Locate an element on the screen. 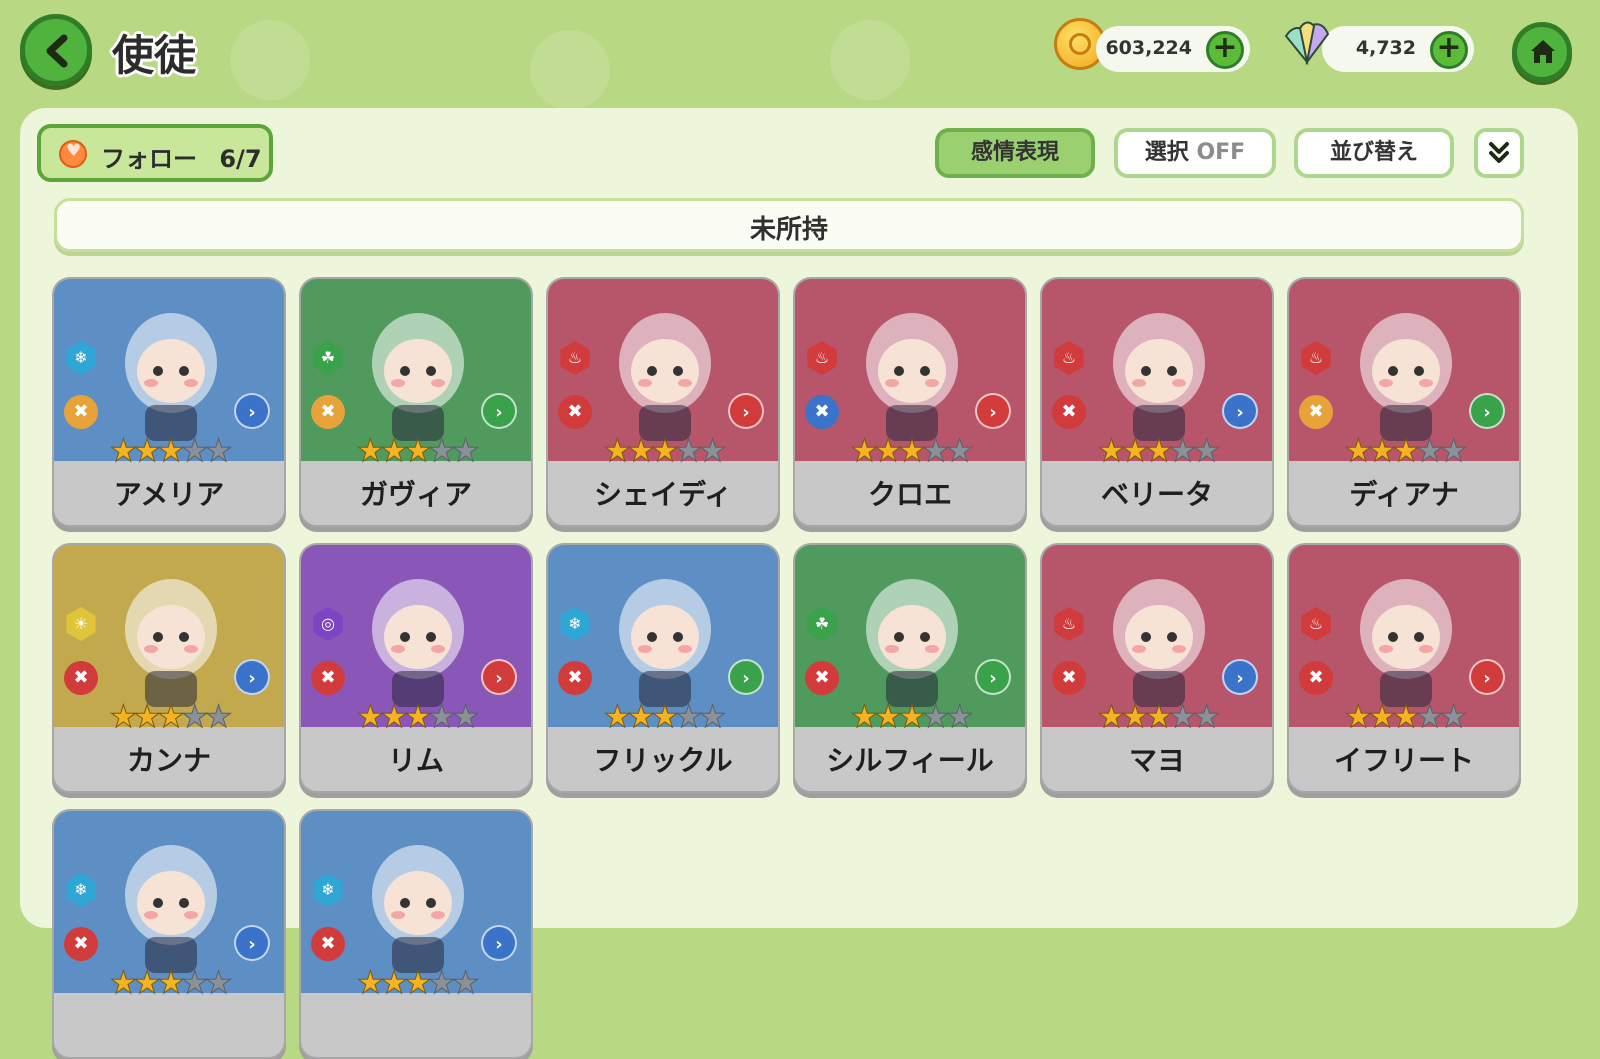  character-name: ベリータ is located at coordinates (1156, 494).